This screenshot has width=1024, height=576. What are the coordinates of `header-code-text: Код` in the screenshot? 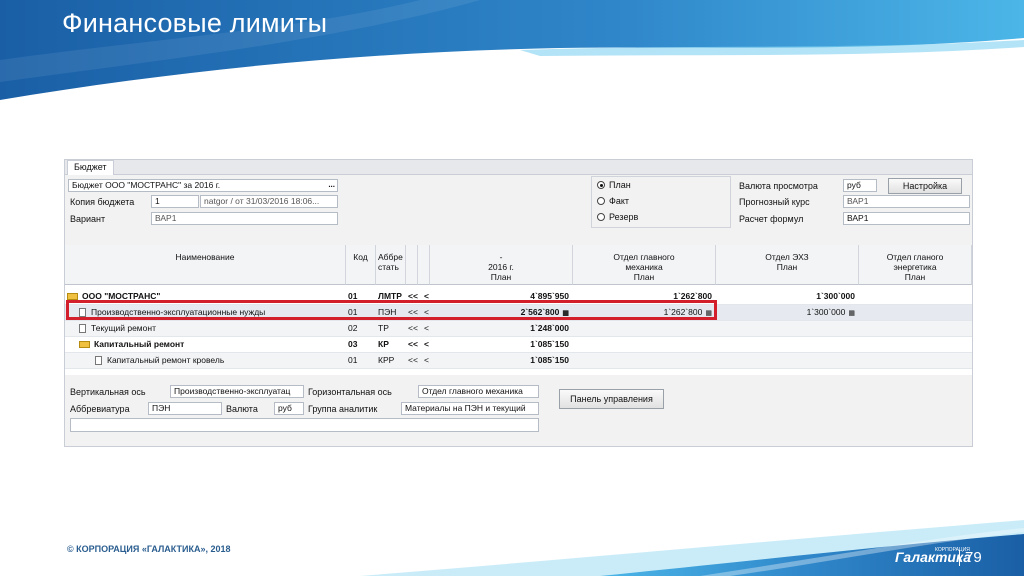 It's located at (360, 257).